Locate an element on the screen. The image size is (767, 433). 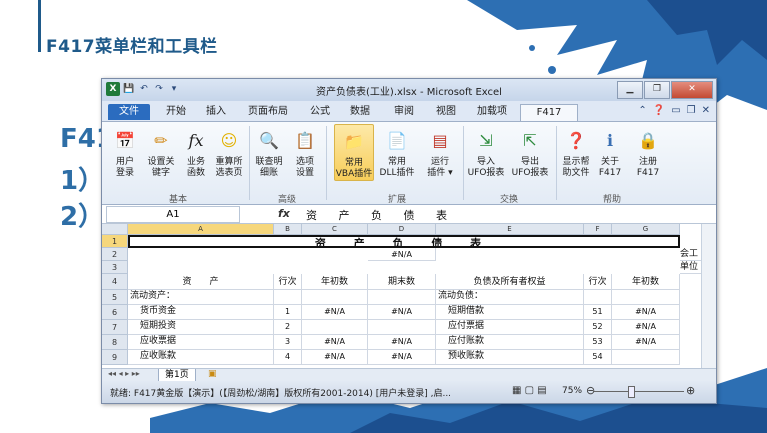
minimize-button: ▁ is located at coordinates (630, 90).